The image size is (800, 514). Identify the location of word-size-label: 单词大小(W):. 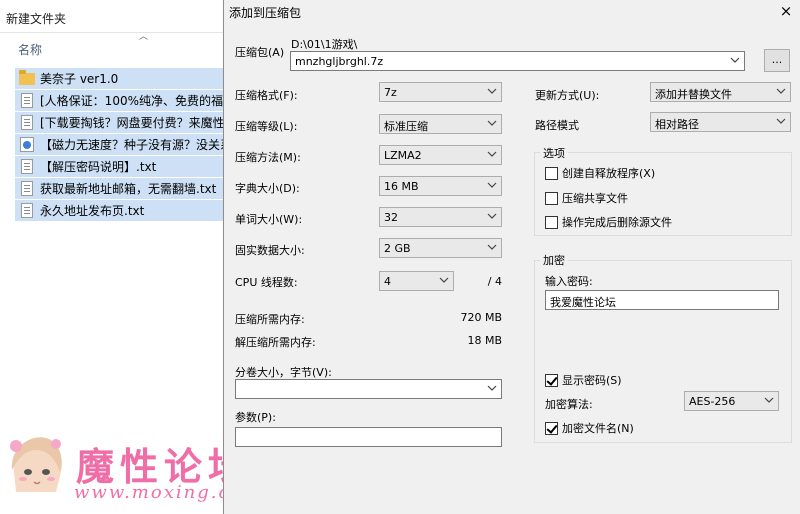
(269, 219).